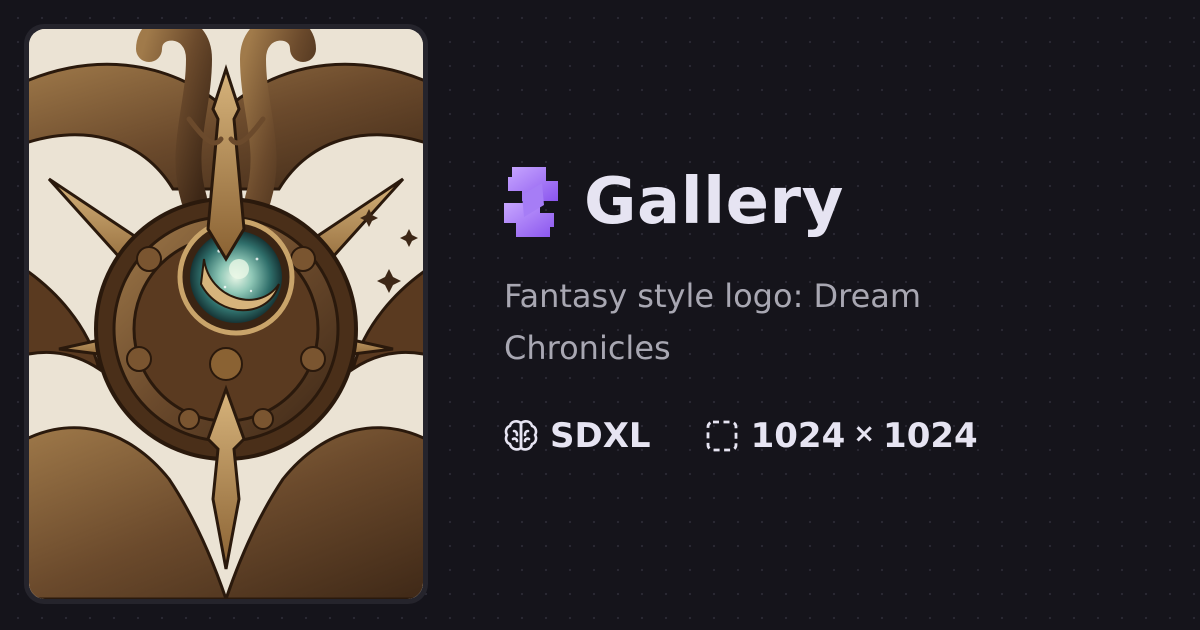 The width and height of the screenshot is (1200, 630). I want to click on invoke-logo-icon, so click(531, 202).